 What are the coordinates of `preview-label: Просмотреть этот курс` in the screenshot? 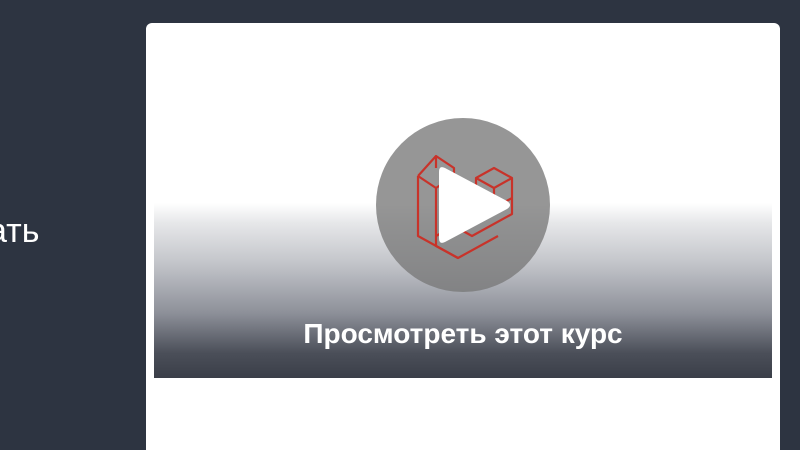 It's located at (463, 333).